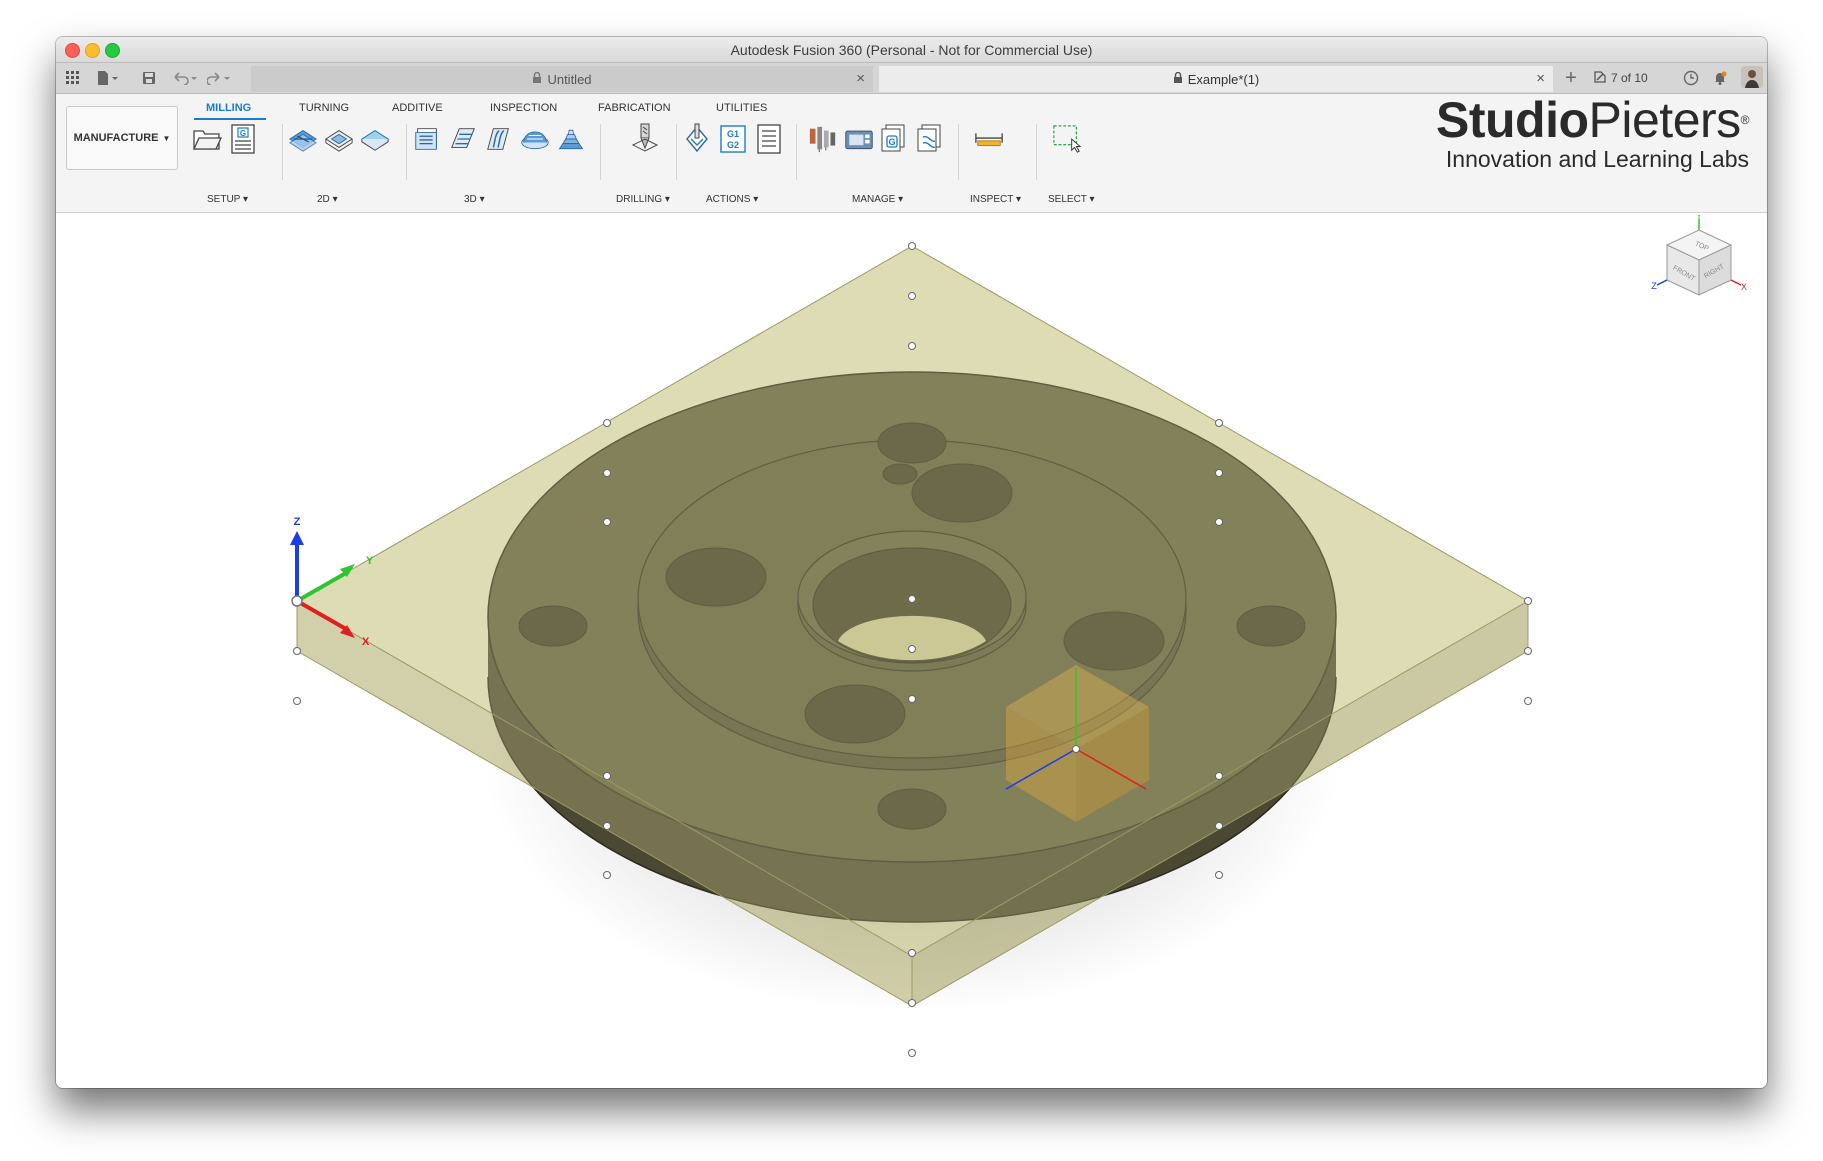 Image resolution: width=1823 pixels, height=1161 pixels. Describe the element at coordinates (1600, 78) in the screenshot. I see `job-status-icon` at that location.